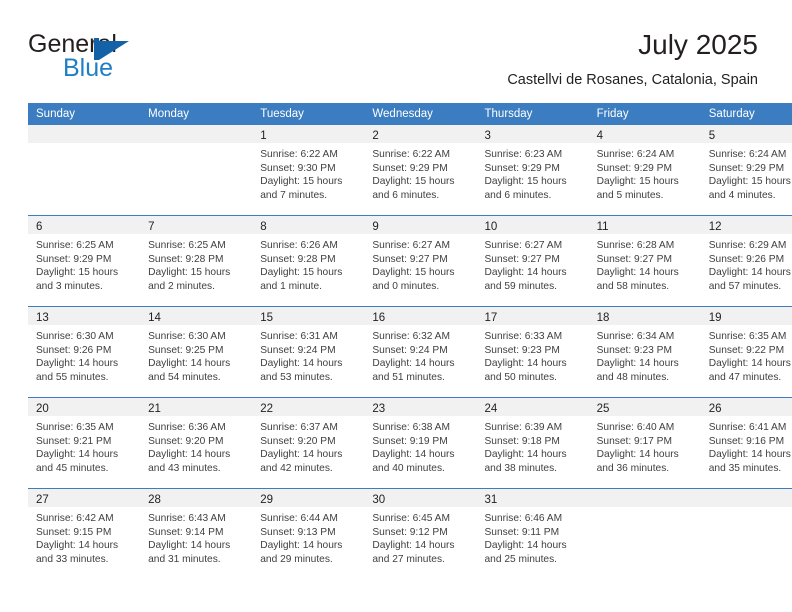 This screenshot has height=612, width=792. Describe the element at coordinates (525, 182) in the screenshot. I see `daylight-duration-line1: Daylight: 15 hours` at that location.